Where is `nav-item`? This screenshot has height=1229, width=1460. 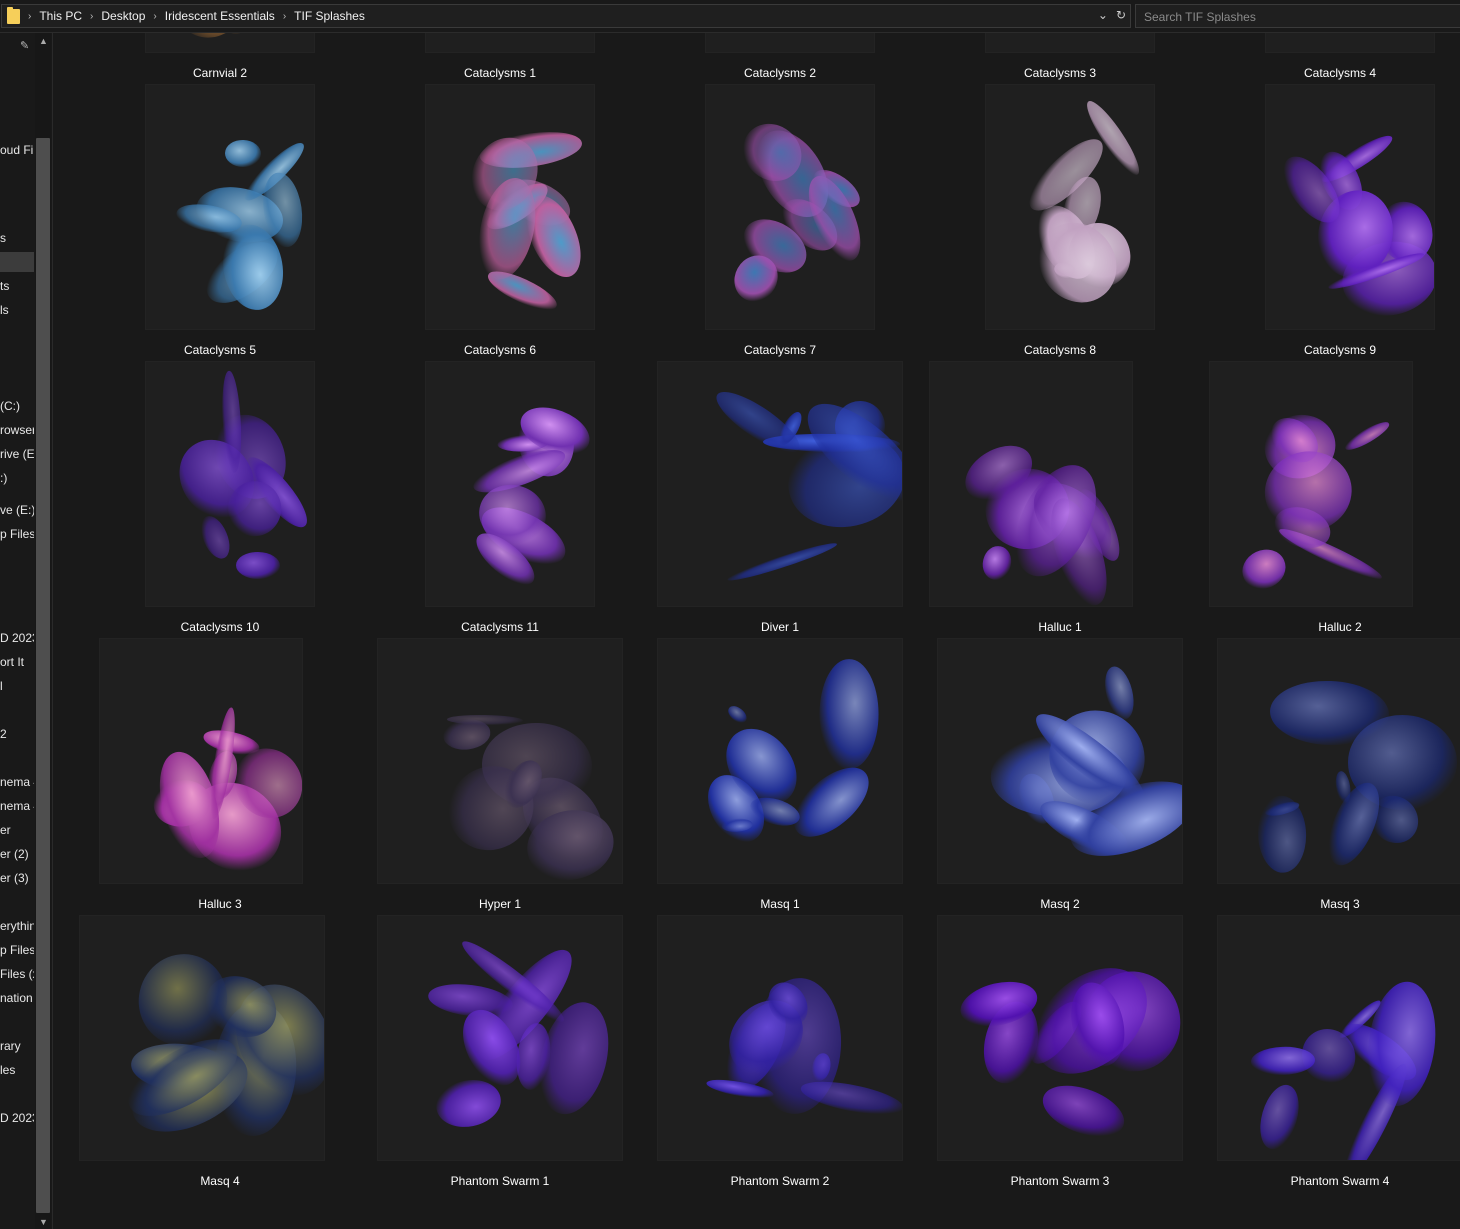 nav-item is located at coordinates (17, 262).